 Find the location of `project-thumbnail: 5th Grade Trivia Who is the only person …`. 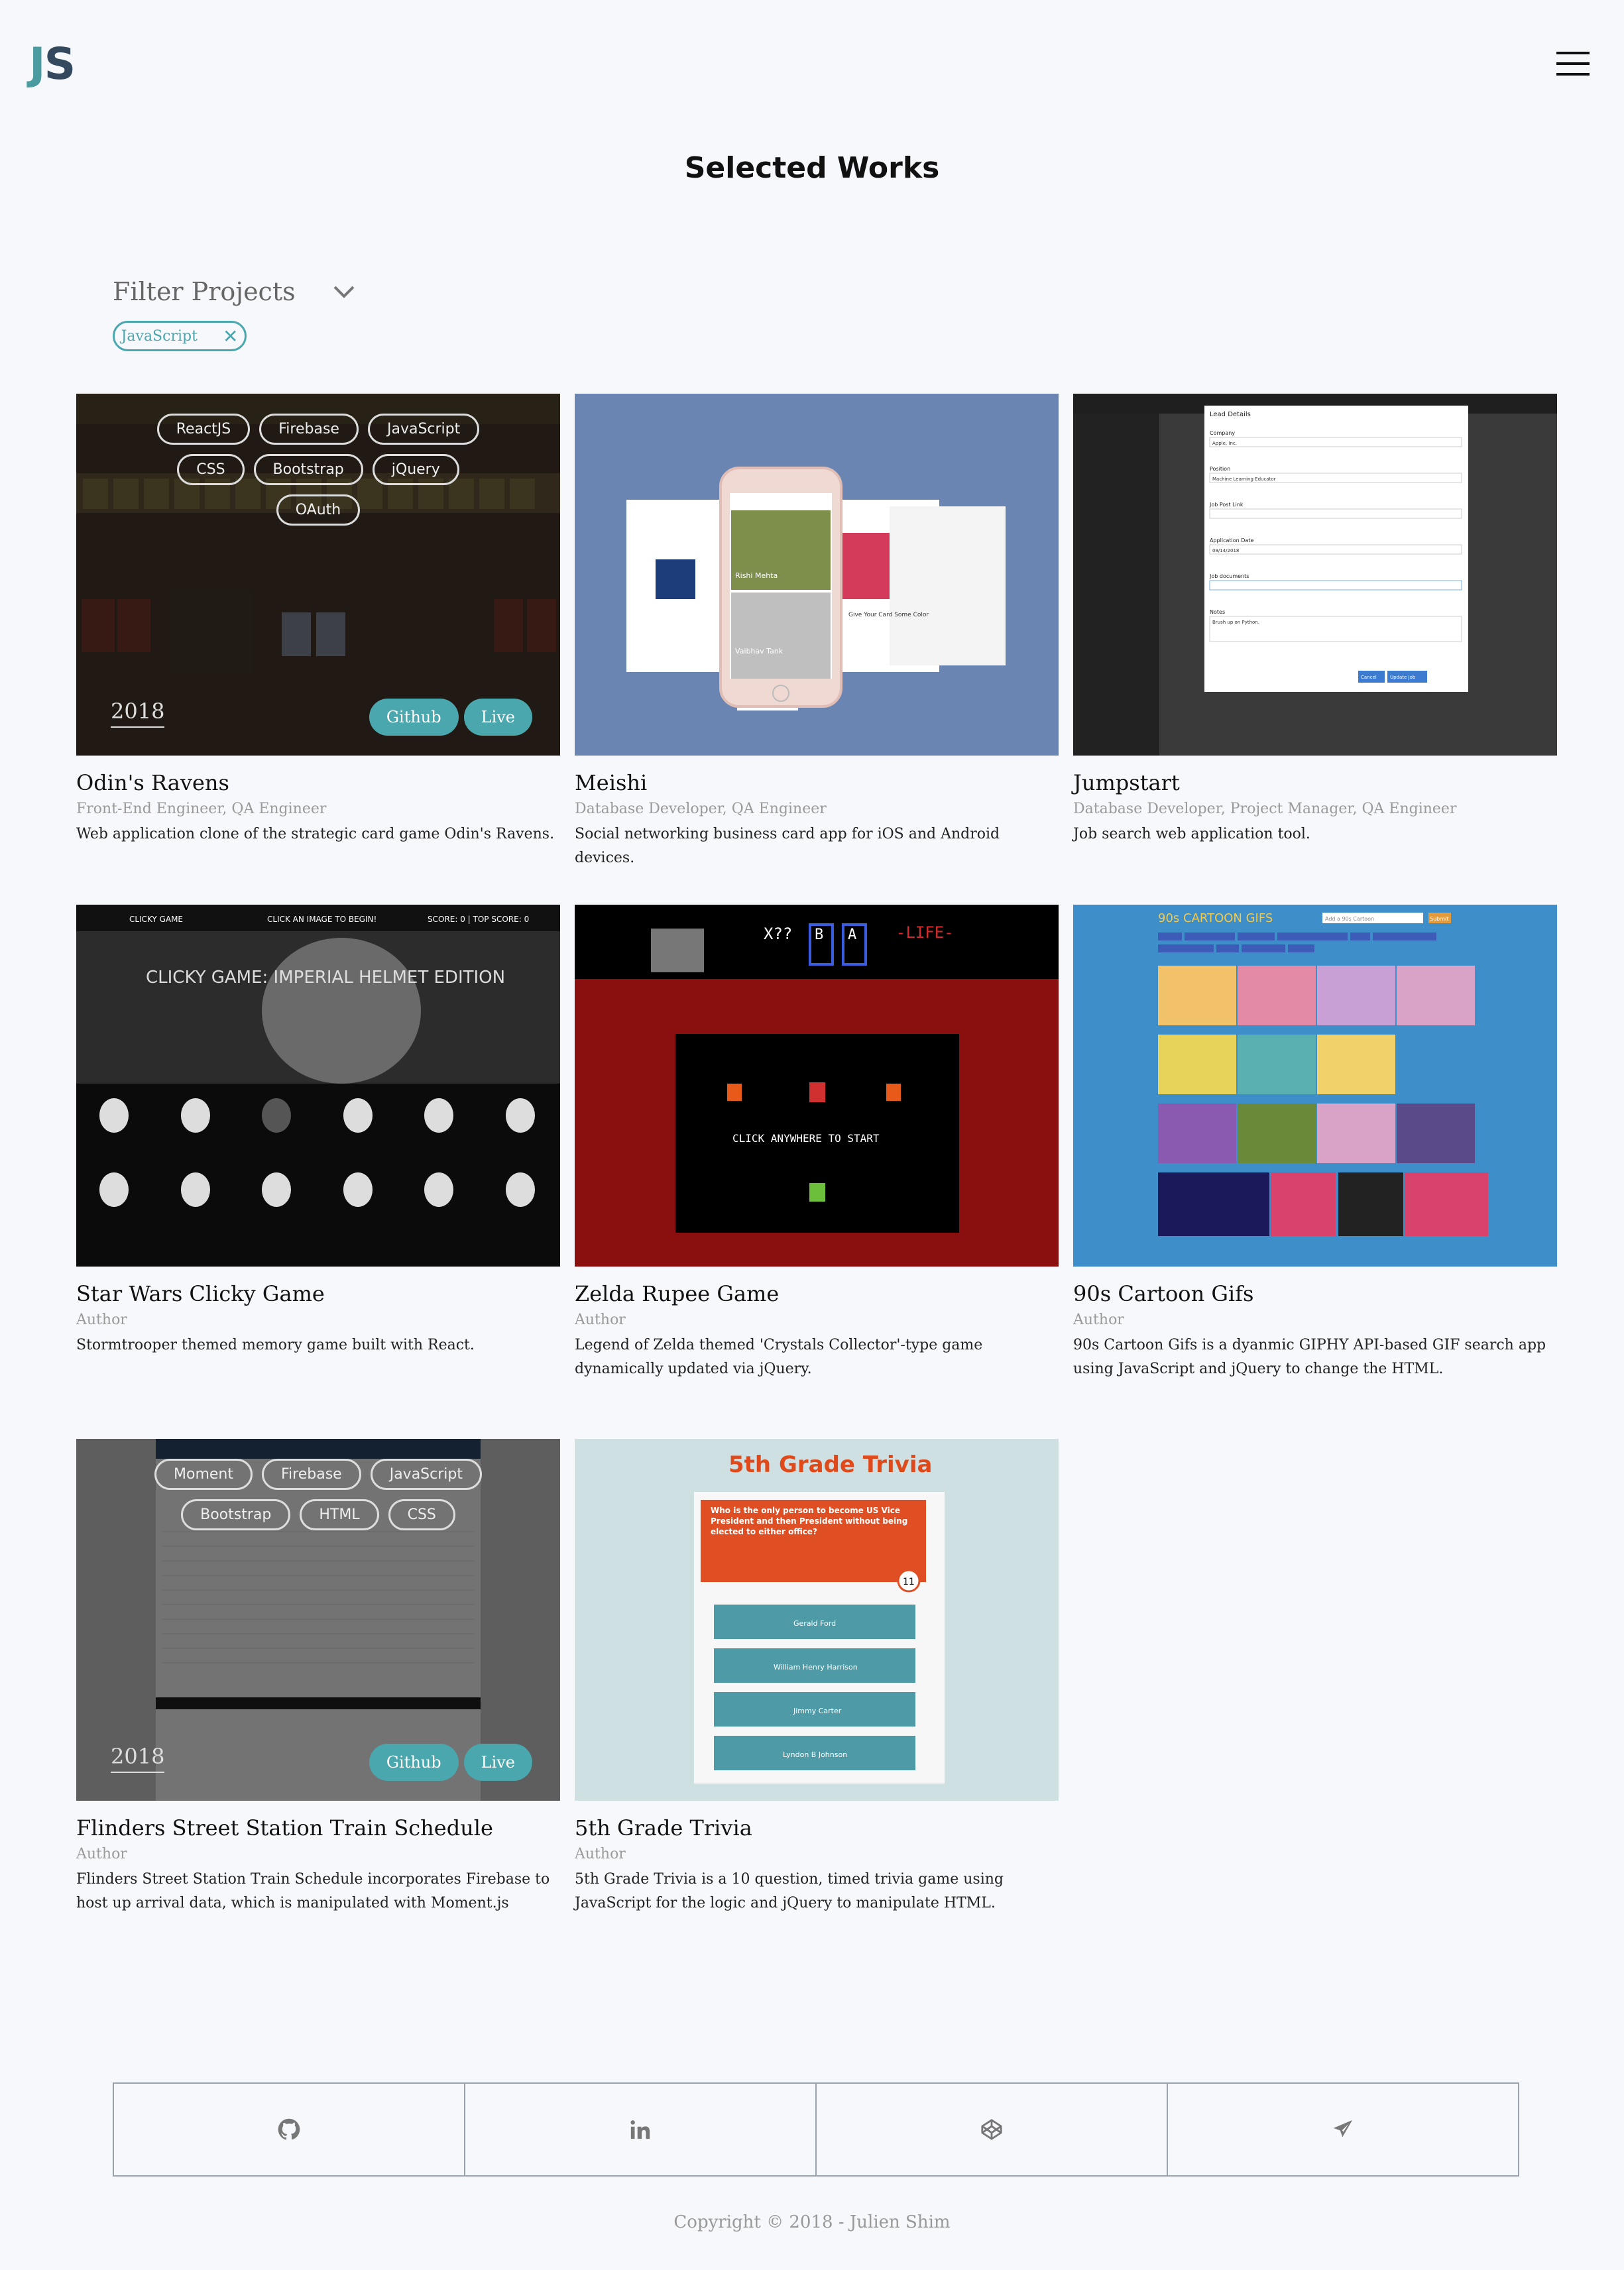

project-thumbnail: 5th Grade Trivia Who is the only person … is located at coordinates (817, 1620).